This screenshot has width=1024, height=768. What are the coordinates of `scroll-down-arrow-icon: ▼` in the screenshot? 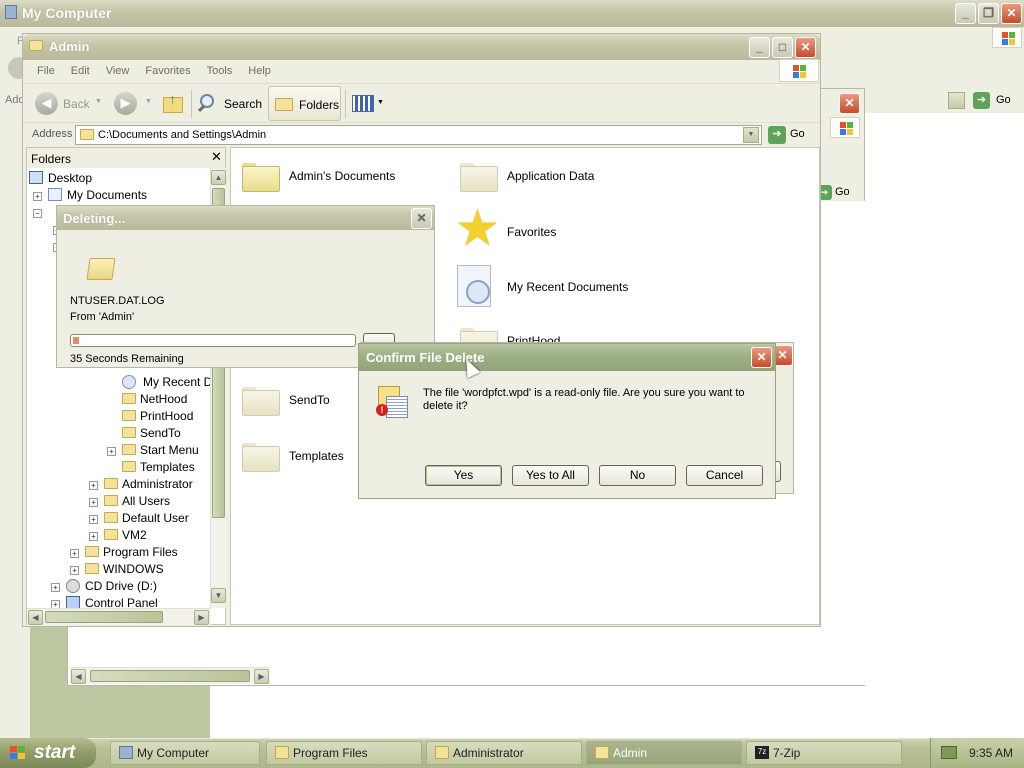 It's located at (218, 595).